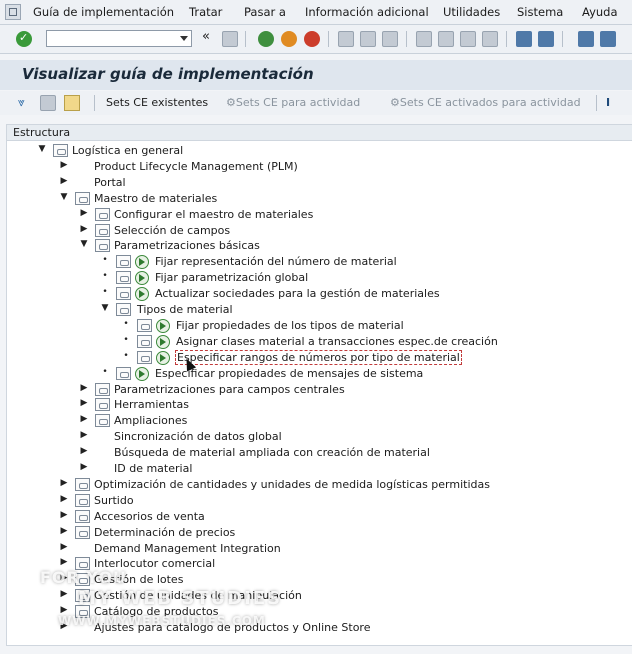 This screenshot has height=654, width=632. I want to click on tree-node-label: Tipos de material, so click(185, 309).